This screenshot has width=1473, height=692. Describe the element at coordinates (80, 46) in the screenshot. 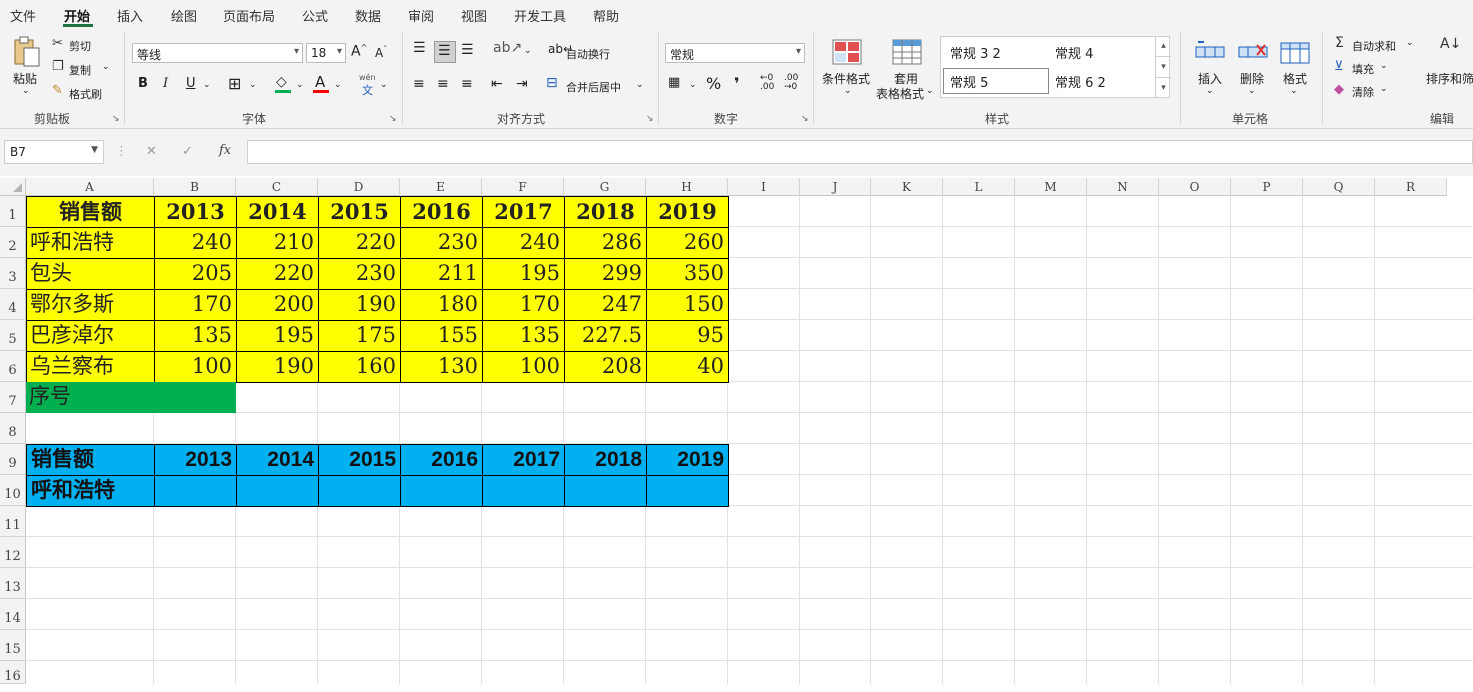

I see `cut-button: 剪切` at that location.